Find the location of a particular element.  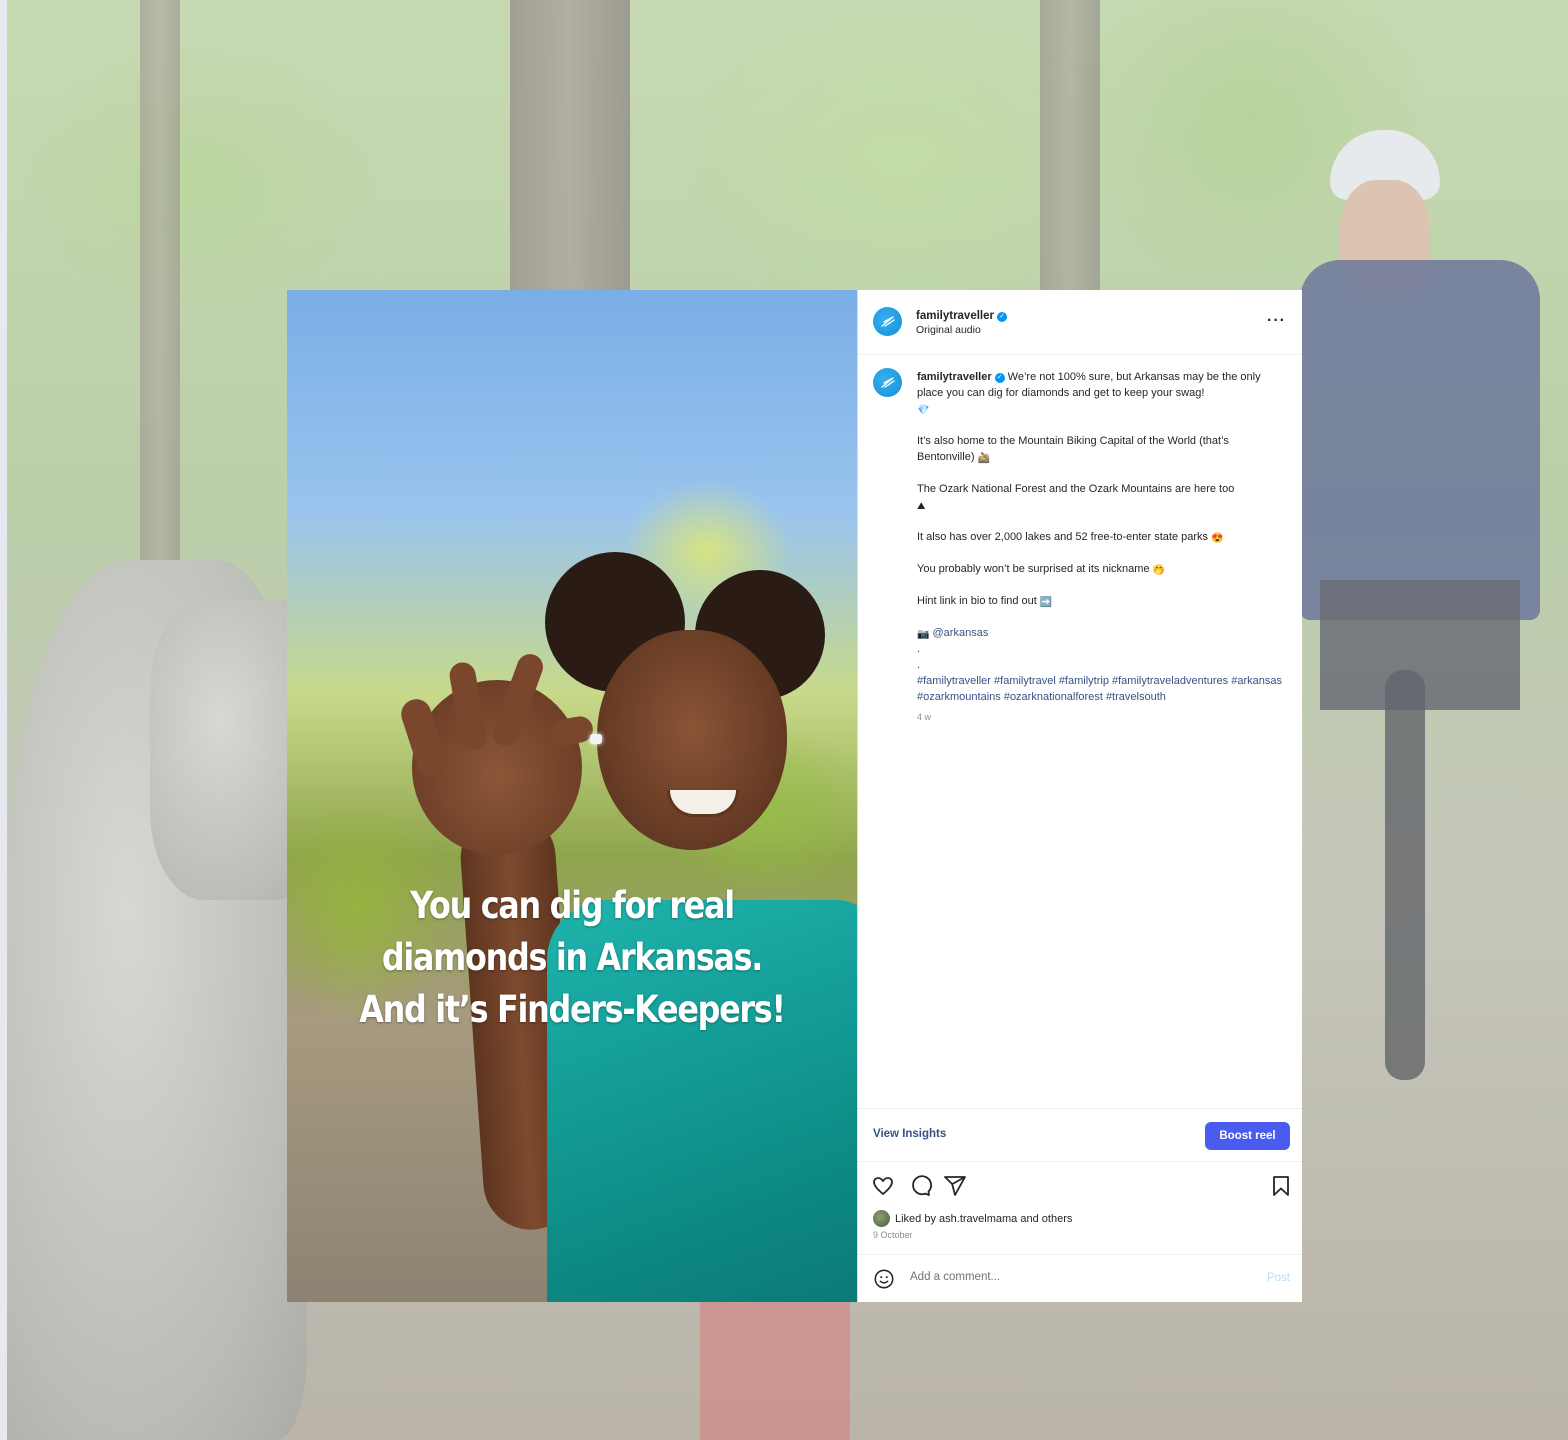

camera-icon: 📷 is located at coordinates (923, 634).